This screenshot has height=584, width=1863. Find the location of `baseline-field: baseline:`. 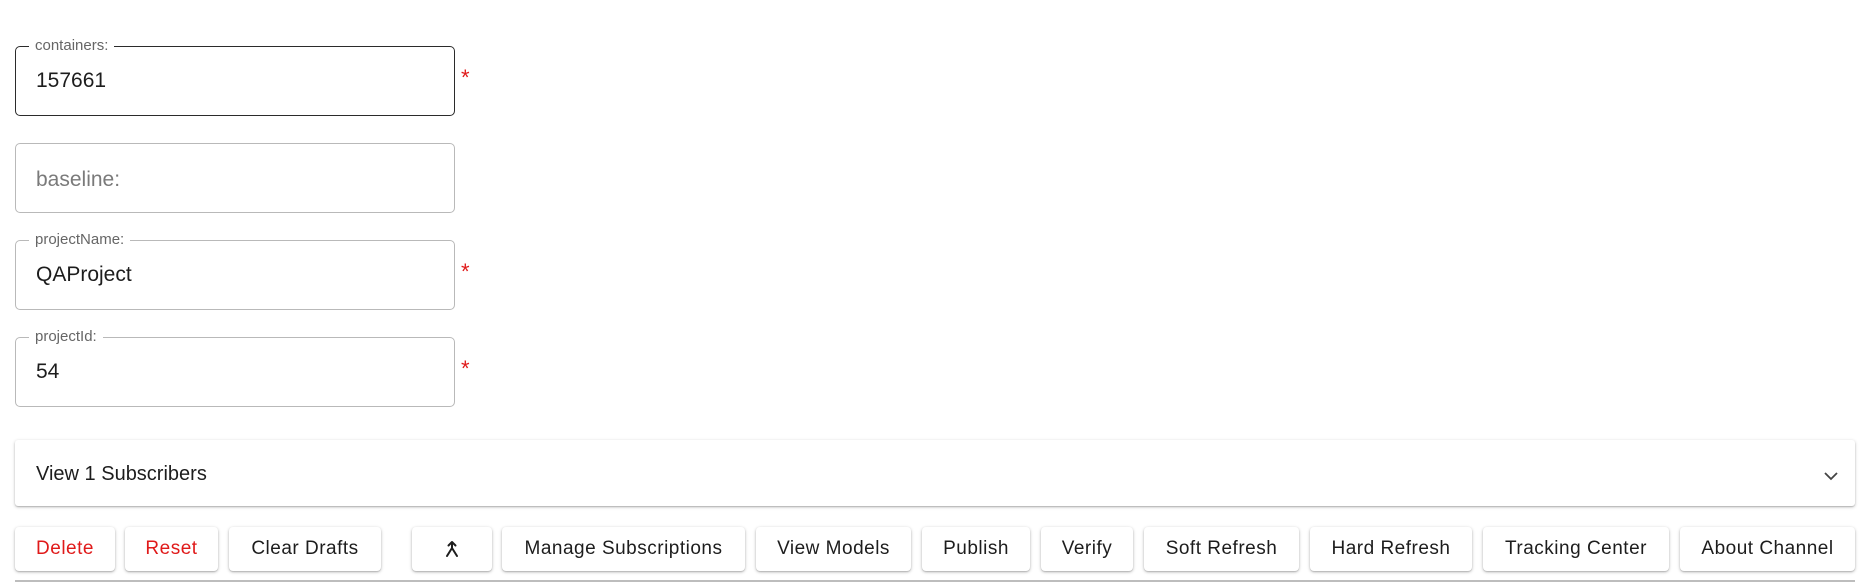

baseline-field: baseline: is located at coordinates (235, 178).